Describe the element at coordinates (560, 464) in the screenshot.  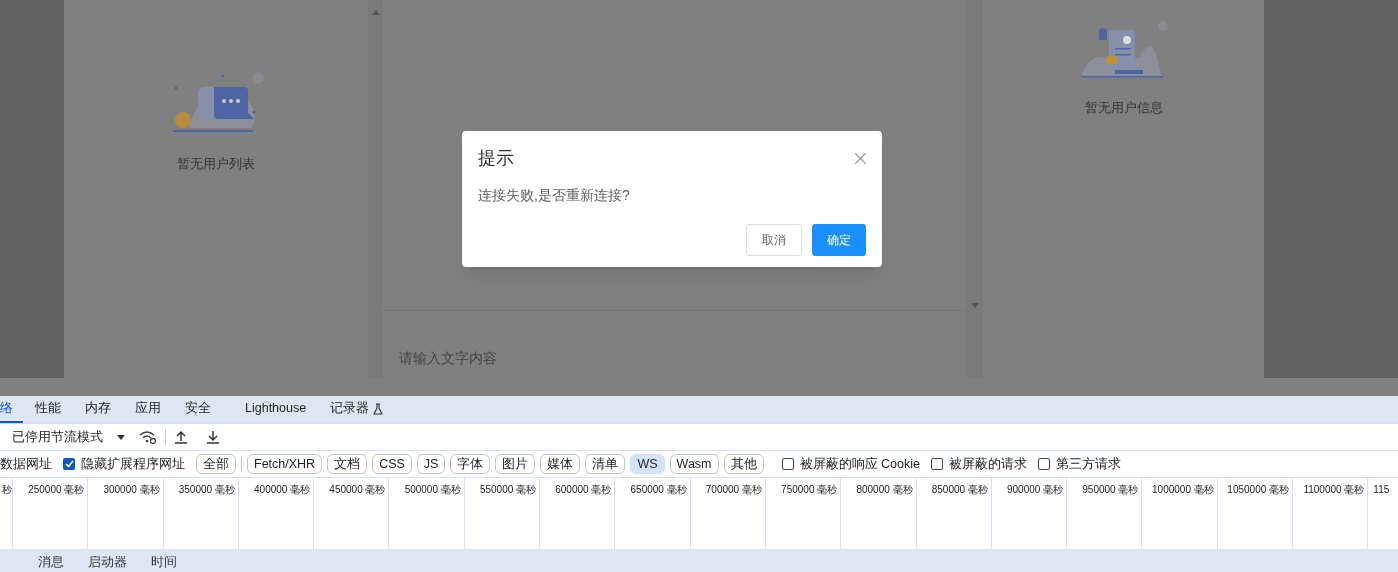
I see `type-filter-chip: 媒体` at that location.